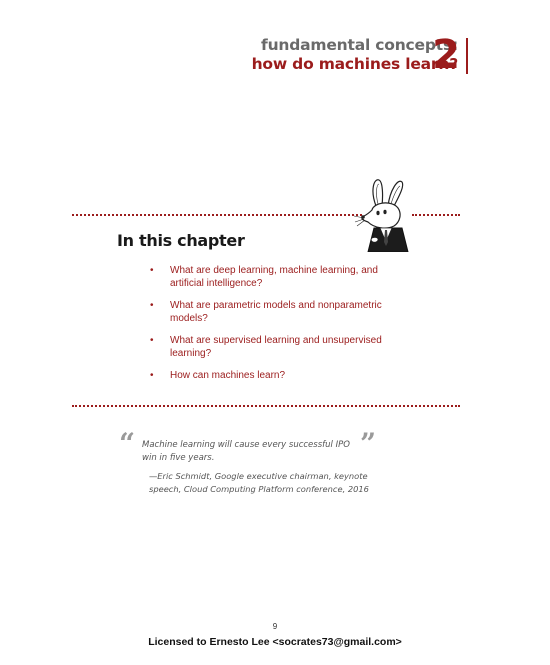  I want to click on close-quote-icon: ”, so click(368, 443).